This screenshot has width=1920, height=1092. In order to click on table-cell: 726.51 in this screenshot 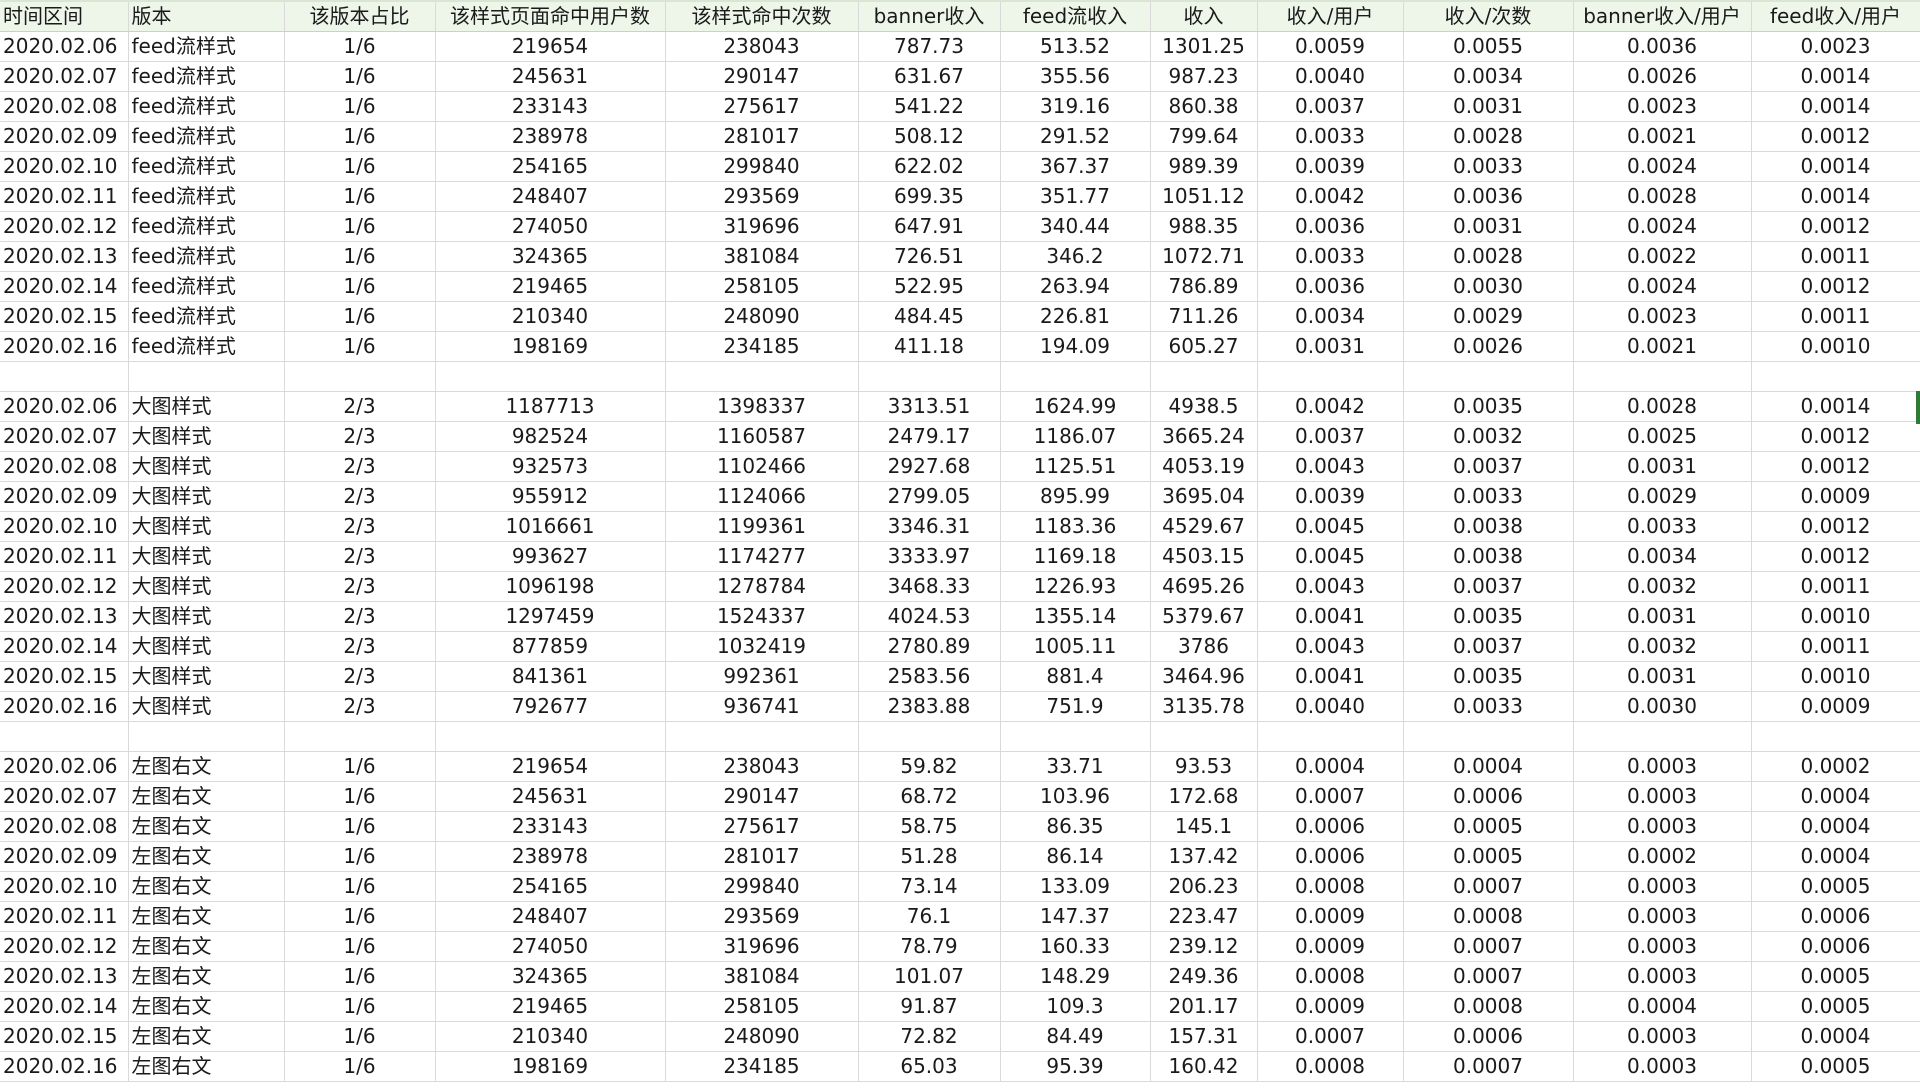, I will do `click(929, 256)`.